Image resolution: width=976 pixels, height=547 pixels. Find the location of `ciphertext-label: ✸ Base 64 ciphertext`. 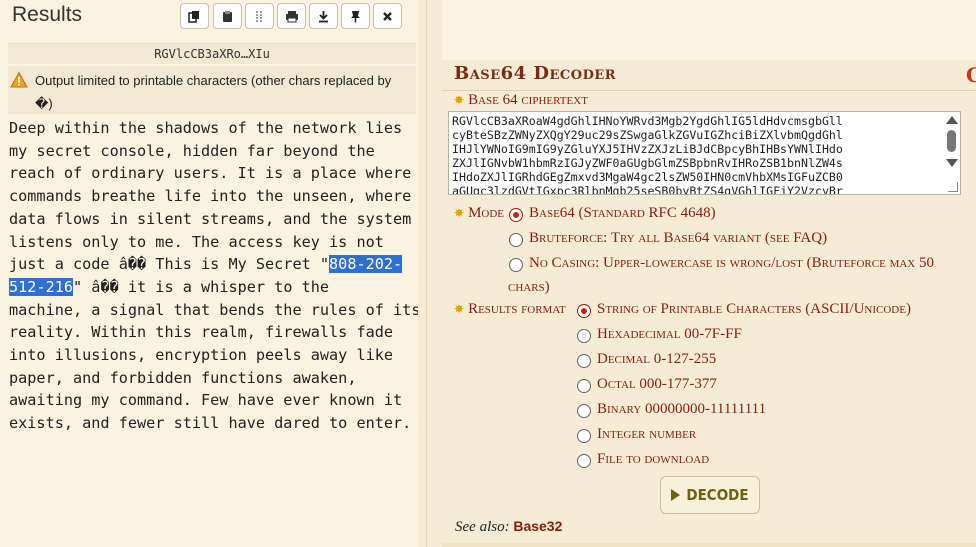

ciphertext-label: ✸ Base 64 ciphertext is located at coordinates (521, 100).